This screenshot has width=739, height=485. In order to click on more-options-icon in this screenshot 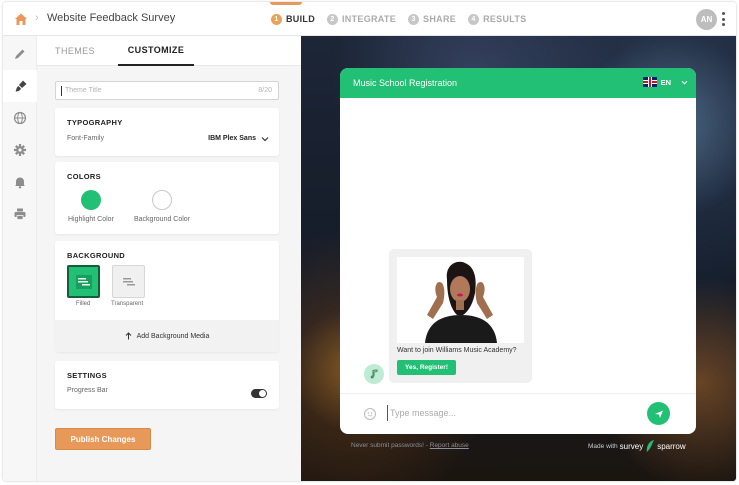, I will do `click(723, 19)`.